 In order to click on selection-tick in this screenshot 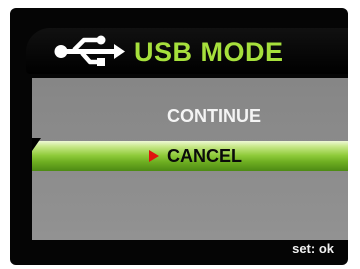, I will do `click(36, 144)`.